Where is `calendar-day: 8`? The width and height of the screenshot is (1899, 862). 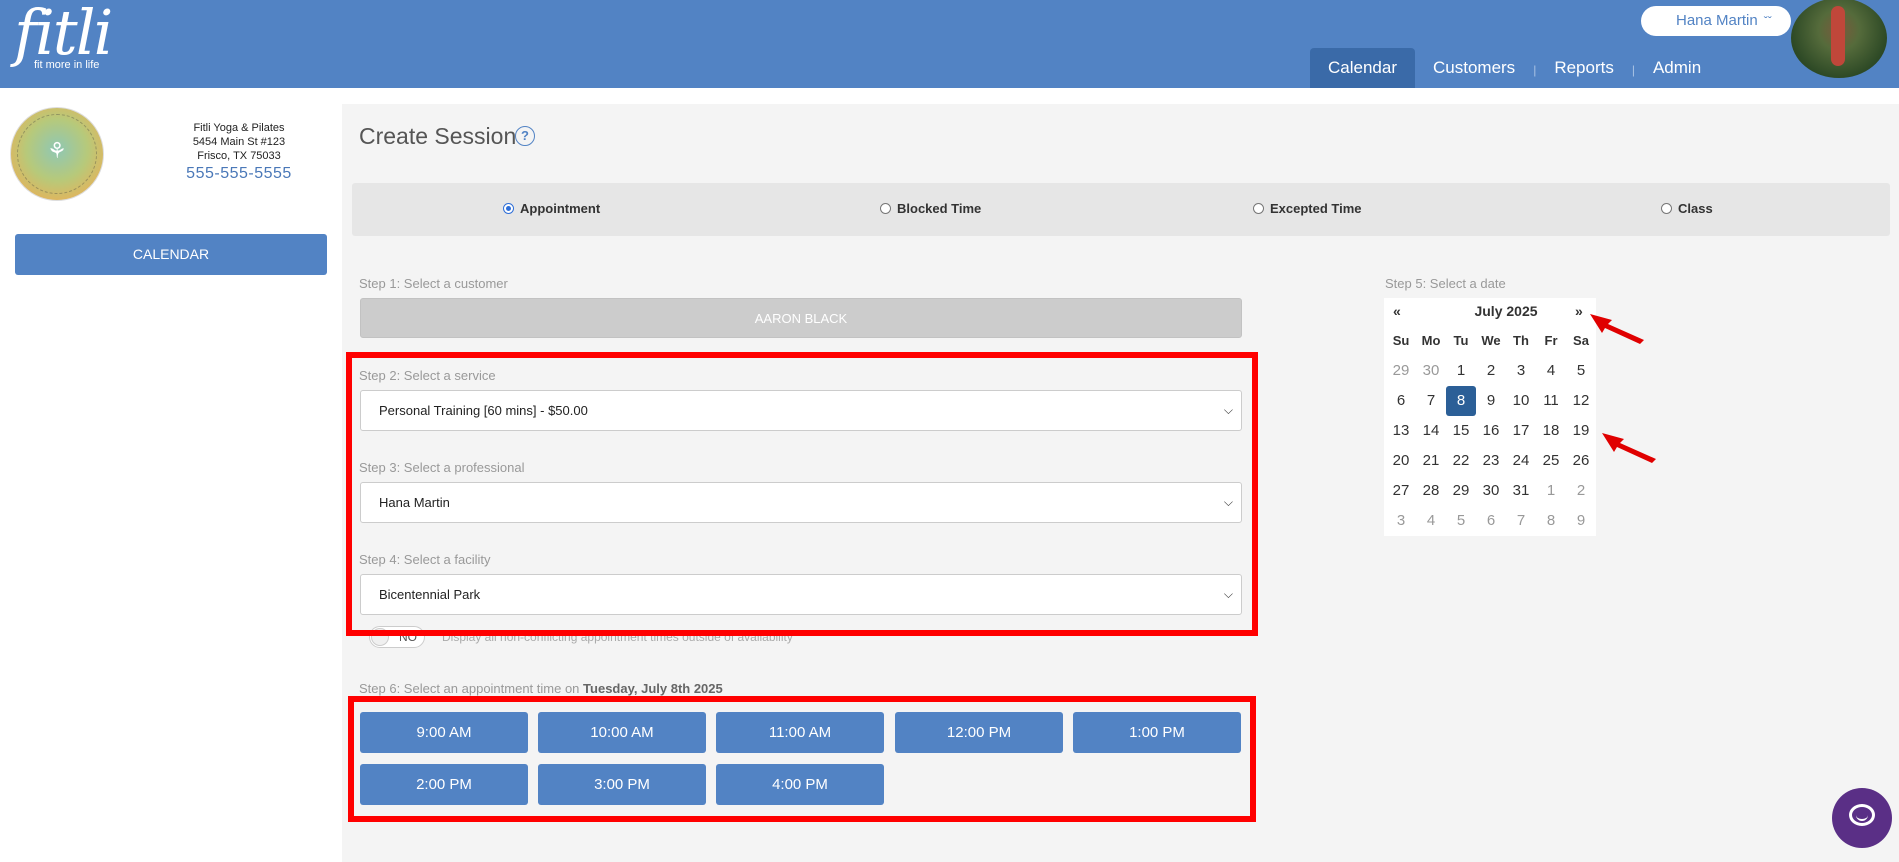 calendar-day: 8 is located at coordinates (1551, 521).